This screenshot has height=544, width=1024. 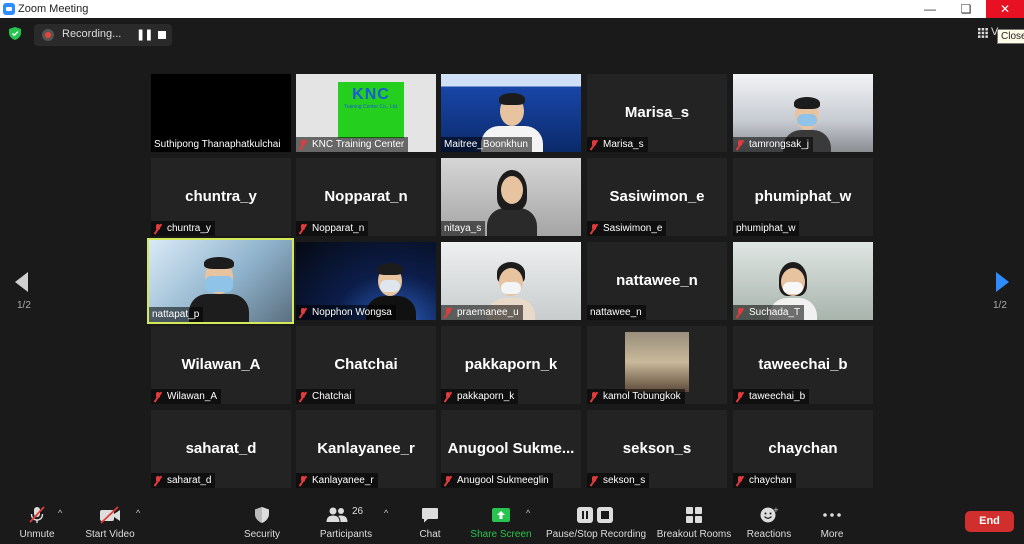 I want to click on participant-tile: chaychan chaychan, so click(x=803, y=449).